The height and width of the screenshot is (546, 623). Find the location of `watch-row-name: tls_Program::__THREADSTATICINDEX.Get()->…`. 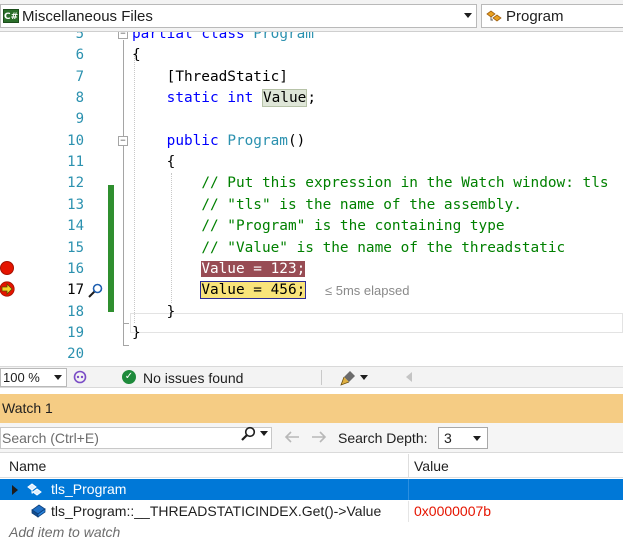

watch-row-name: tls_Program::__THREADSTATICINDEX.Get()->… is located at coordinates (216, 511).